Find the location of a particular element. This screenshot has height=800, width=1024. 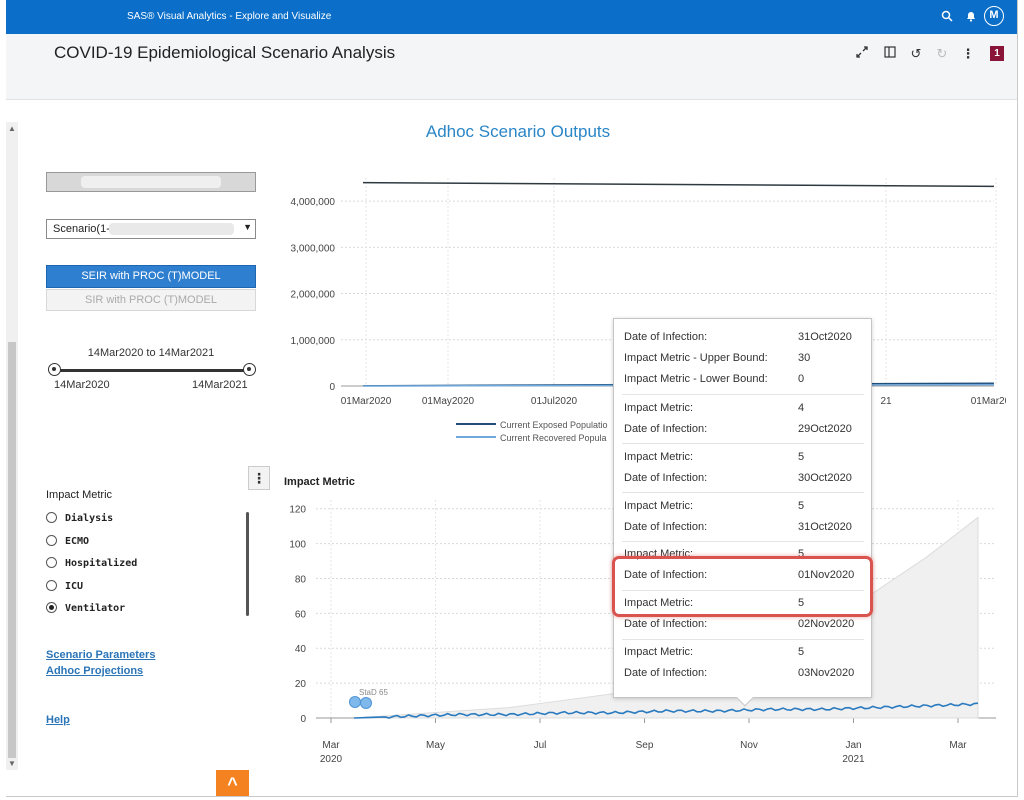

bell-icon is located at coordinates (971, 17).